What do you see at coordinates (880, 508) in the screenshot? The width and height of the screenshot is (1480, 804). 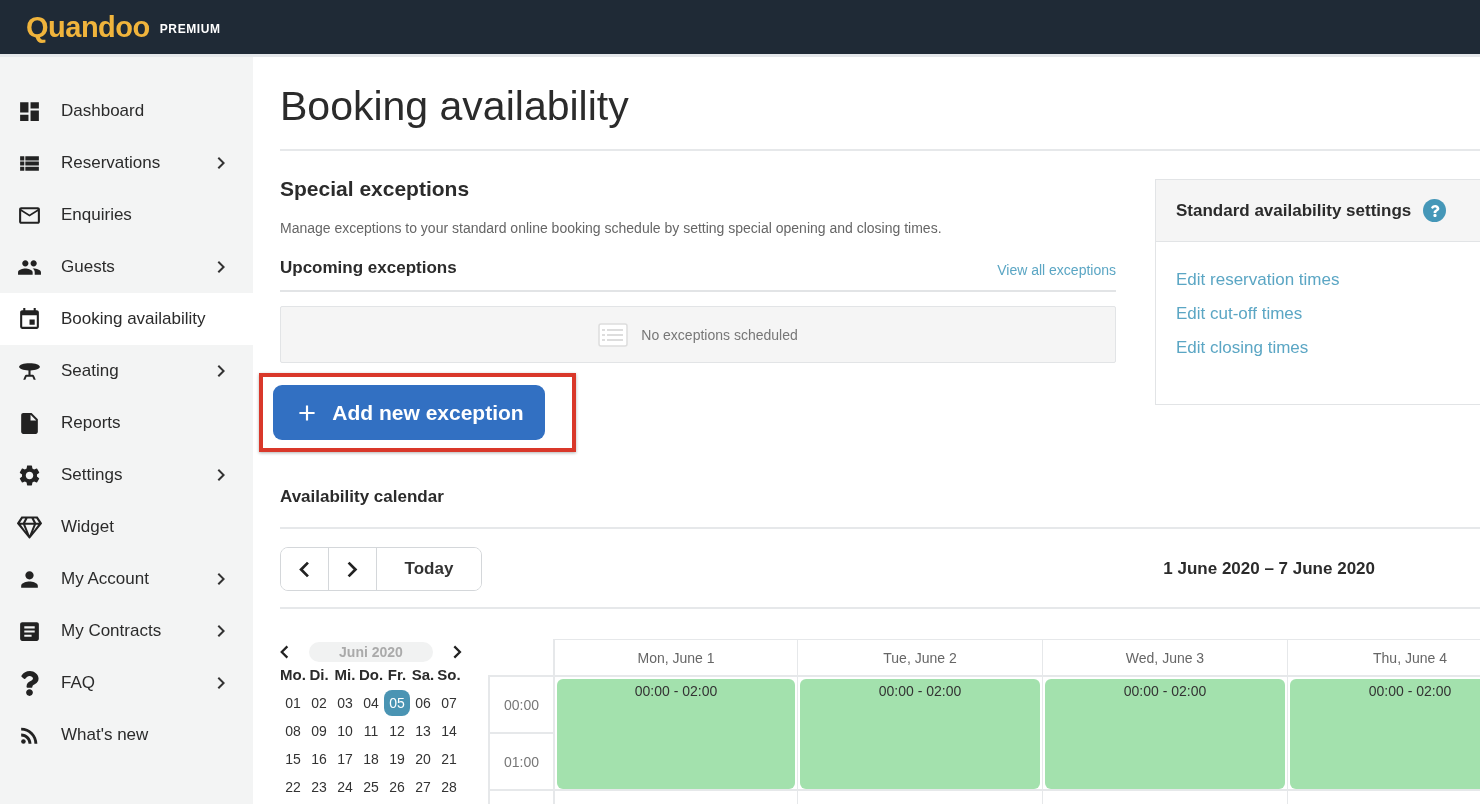 I see `section-title: Availability calendar` at bounding box center [880, 508].